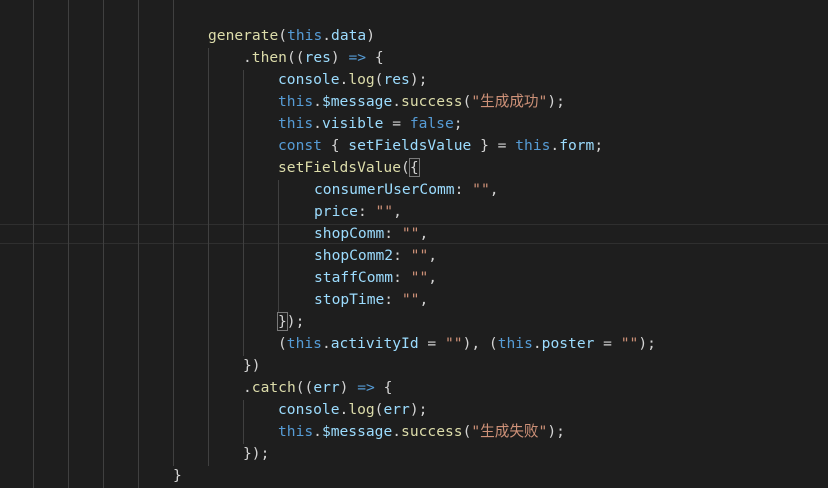 The image size is (828, 488). I want to click on code-line: .catch((err) => {, so click(317, 388).